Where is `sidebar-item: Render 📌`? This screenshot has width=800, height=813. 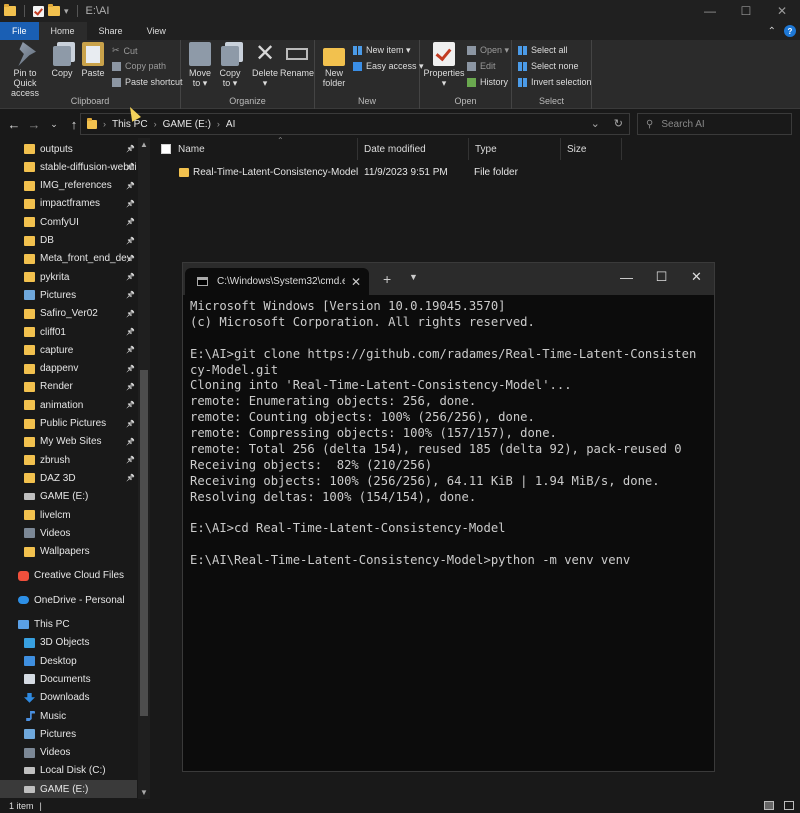 sidebar-item: Render 📌 is located at coordinates (68, 387).